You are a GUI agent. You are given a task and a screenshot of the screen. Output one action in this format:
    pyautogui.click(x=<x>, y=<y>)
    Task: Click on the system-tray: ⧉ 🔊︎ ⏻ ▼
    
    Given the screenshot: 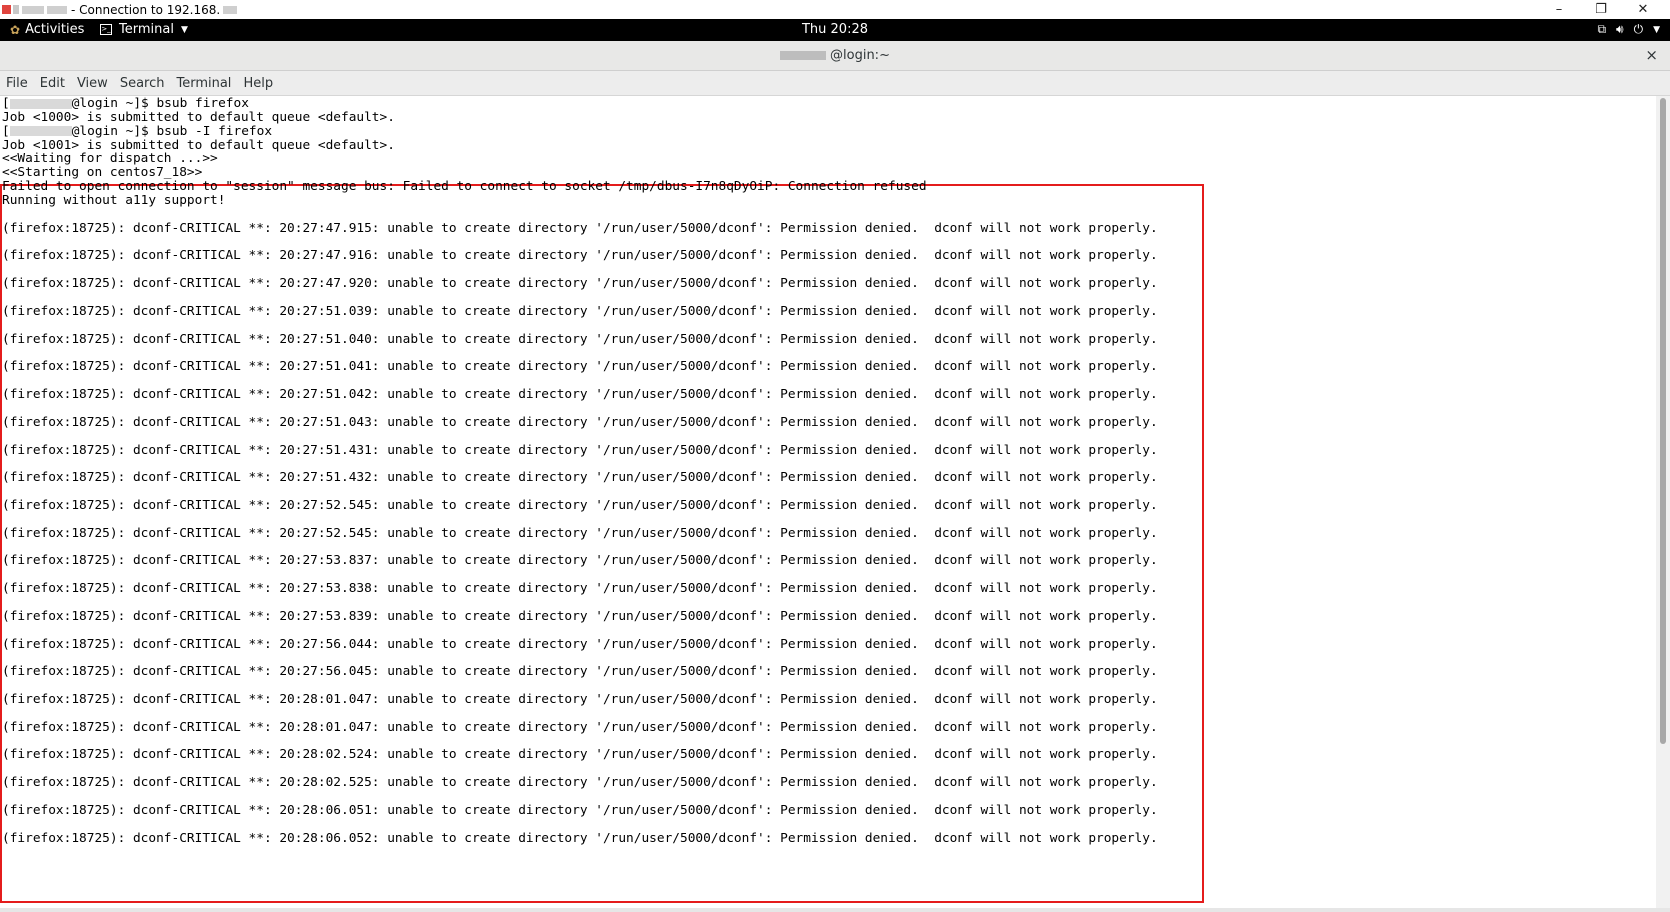 What is the action you would take?
    pyautogui.click(x=1628, y=29)
    